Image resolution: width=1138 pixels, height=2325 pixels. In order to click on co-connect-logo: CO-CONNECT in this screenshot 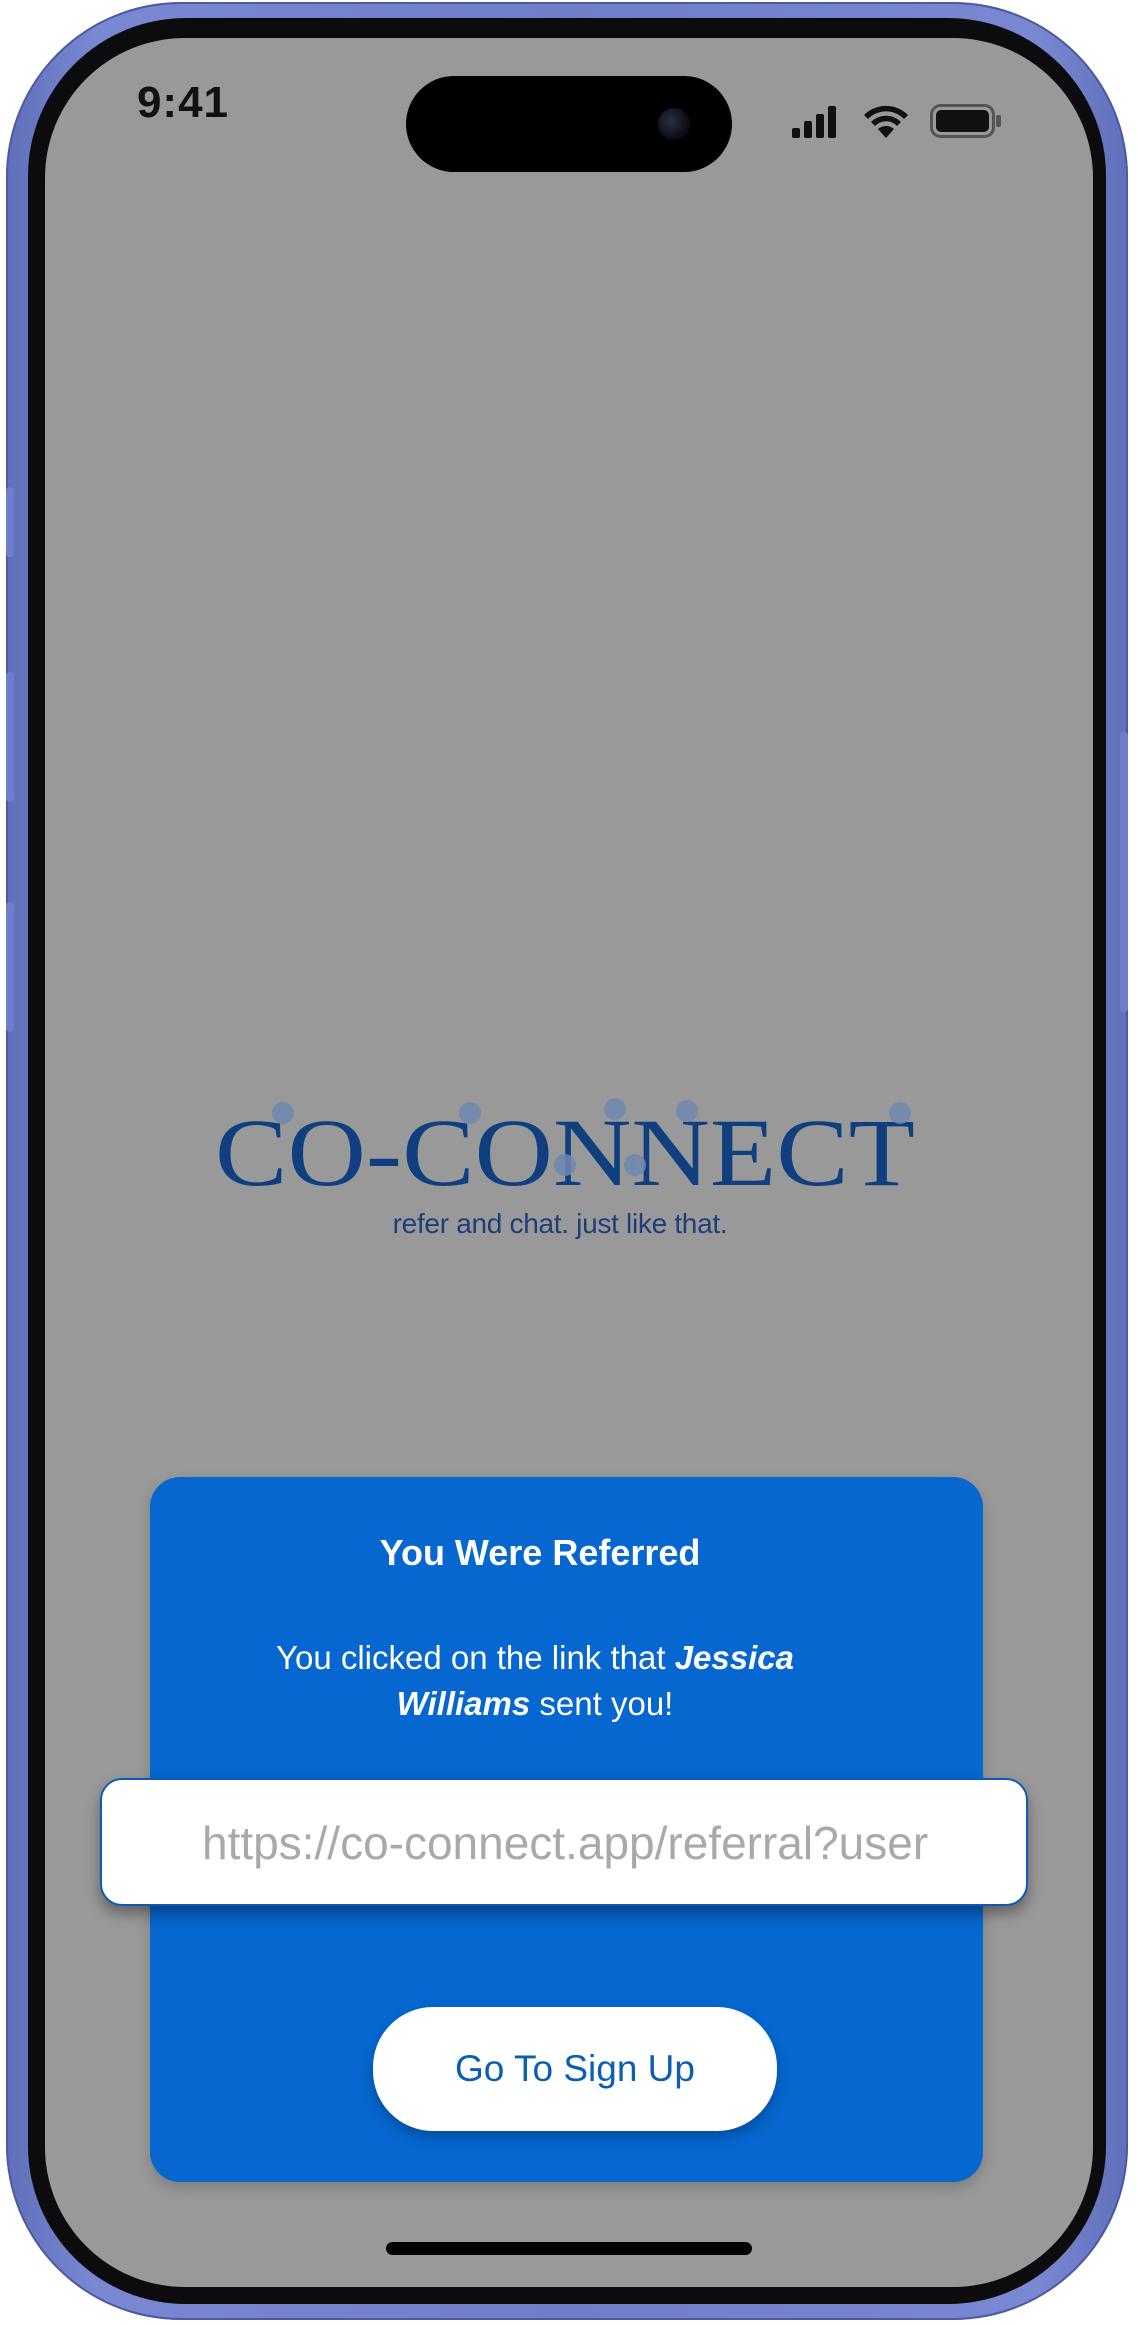, I will do `click(570, 1150)`.